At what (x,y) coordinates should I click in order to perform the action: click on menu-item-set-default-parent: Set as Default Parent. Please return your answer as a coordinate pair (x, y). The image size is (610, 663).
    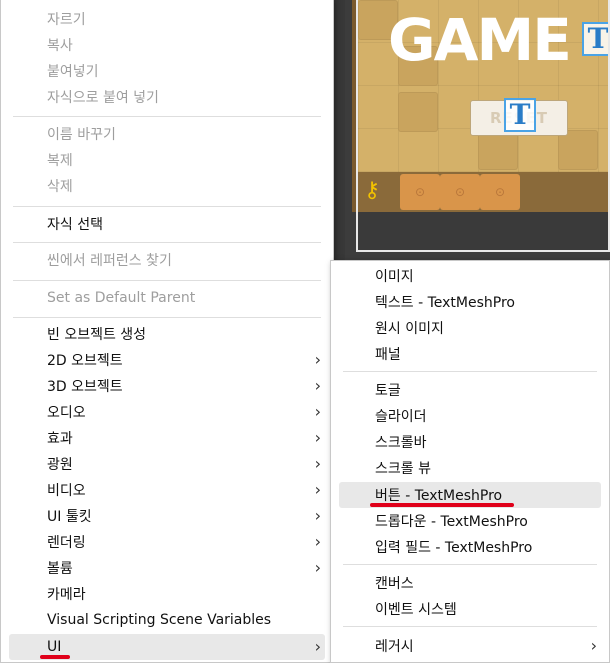
    Looking at the image, I should click on (167, 298).